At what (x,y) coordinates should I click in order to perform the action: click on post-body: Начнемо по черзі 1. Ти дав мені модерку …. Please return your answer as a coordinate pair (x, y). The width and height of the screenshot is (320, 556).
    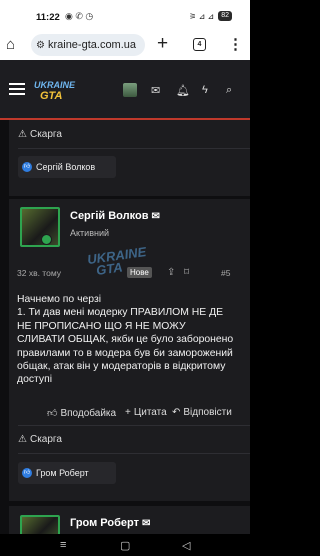
    Looking at the image, I should click on (125, 340).